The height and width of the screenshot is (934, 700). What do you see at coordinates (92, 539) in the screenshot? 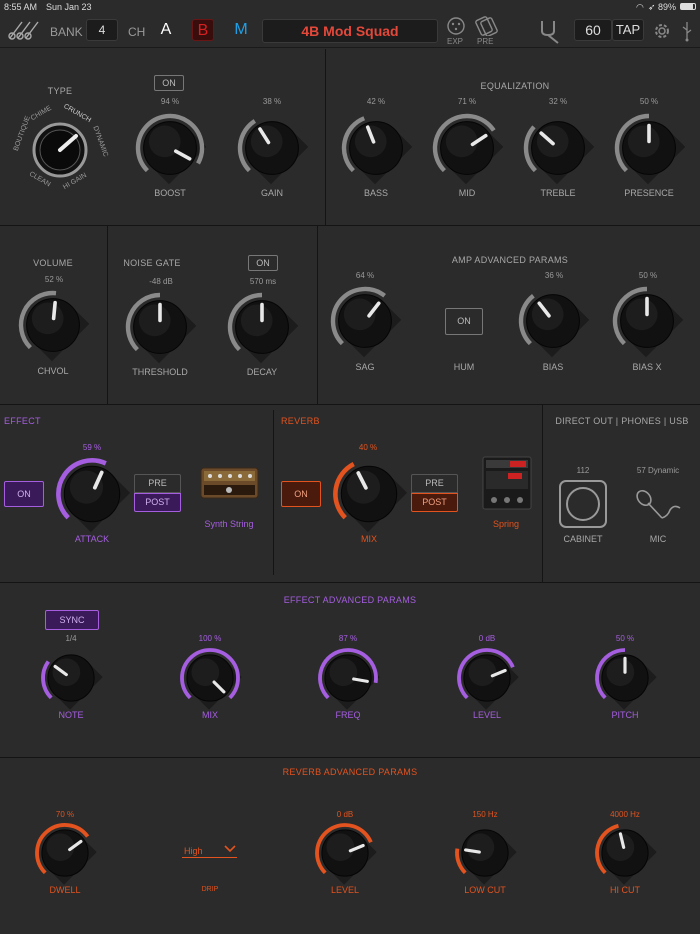
I see `attack-label: ATTACK` at bounding box center [92, 539].